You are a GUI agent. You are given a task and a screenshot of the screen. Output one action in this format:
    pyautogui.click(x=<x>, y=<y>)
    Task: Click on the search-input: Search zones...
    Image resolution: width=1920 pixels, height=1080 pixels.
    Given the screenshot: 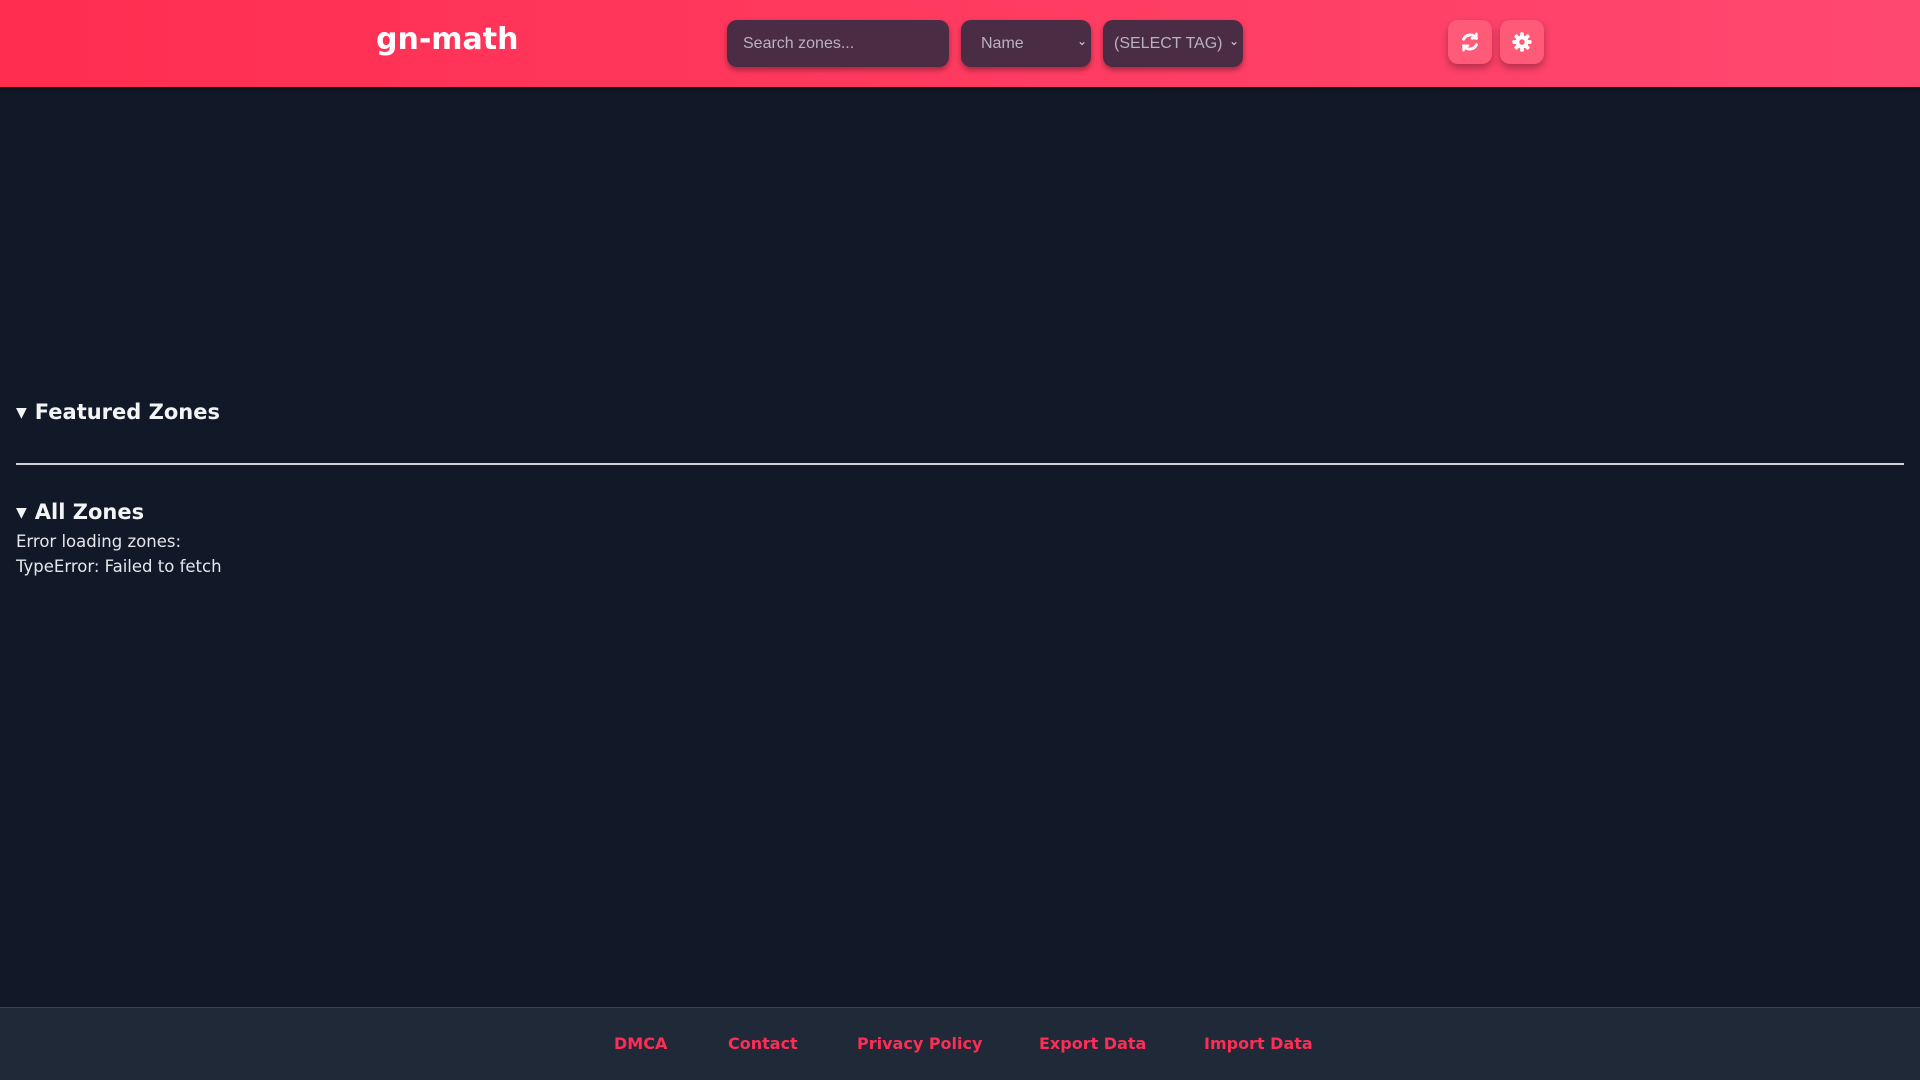 What is the action you would take?
    pyautogui.click(x=838, y=43)
    